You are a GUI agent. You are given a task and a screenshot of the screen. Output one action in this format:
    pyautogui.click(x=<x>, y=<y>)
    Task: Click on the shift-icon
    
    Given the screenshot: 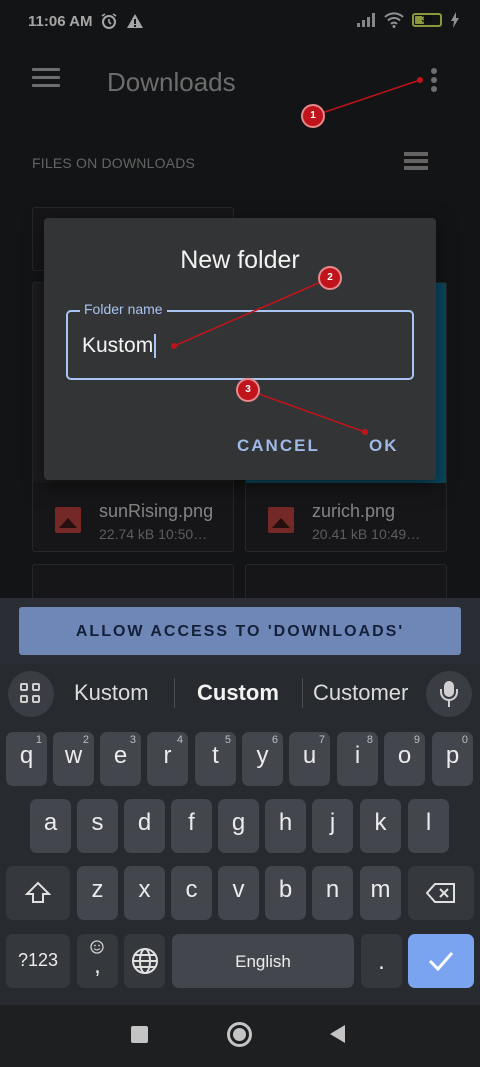 What is the action you would take?
    pyautogui.click(x=38, y=892)
    